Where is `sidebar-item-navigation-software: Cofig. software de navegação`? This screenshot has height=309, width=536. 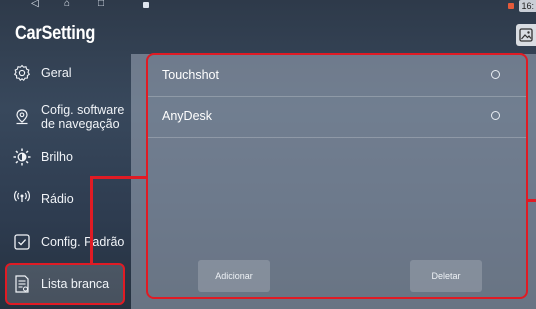
sidebar-item-navigation-software: Cofig. software de navegação is located at coordinates (66, 117).